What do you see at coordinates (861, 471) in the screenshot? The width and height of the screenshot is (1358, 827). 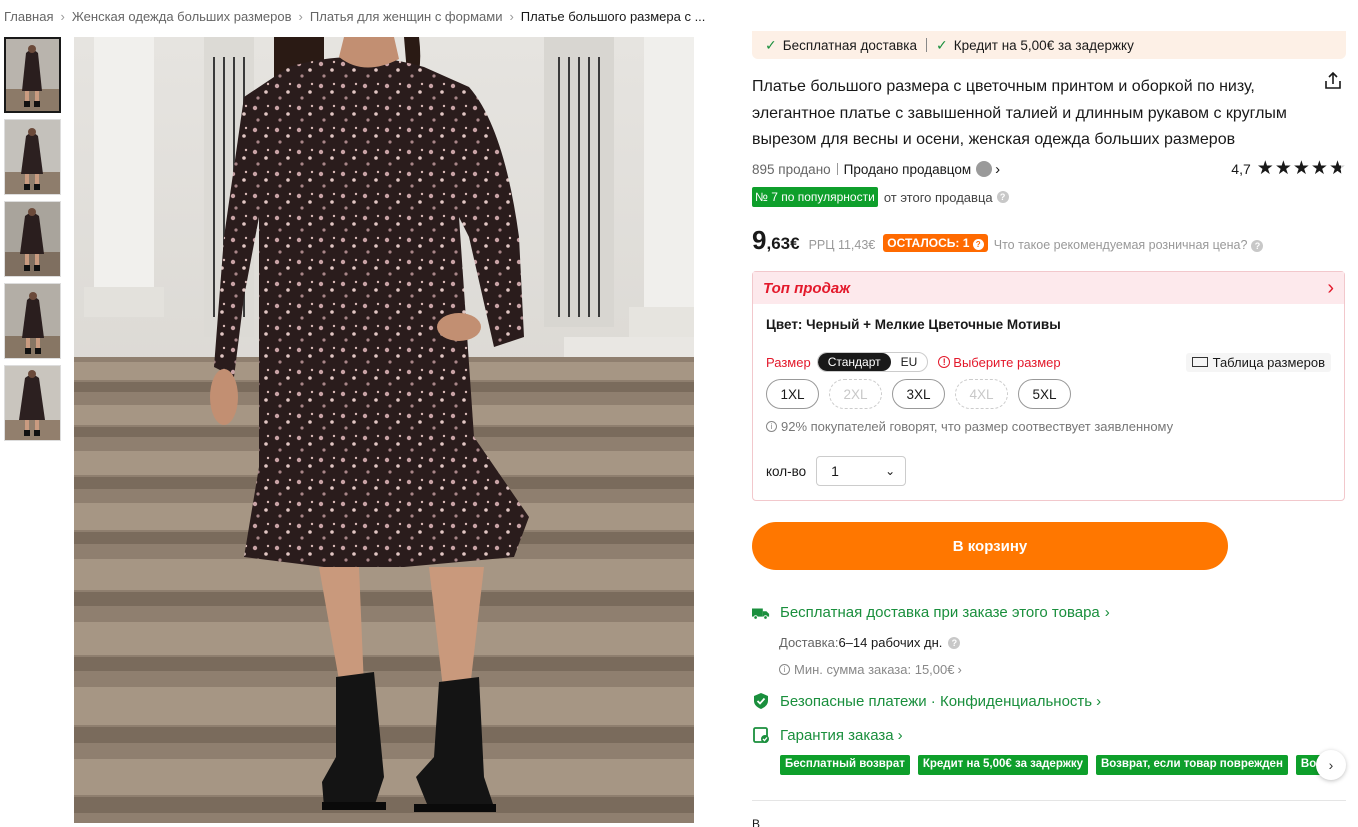 I see `quantity-select: 1 ⌄` at bounding box center [861, 471].